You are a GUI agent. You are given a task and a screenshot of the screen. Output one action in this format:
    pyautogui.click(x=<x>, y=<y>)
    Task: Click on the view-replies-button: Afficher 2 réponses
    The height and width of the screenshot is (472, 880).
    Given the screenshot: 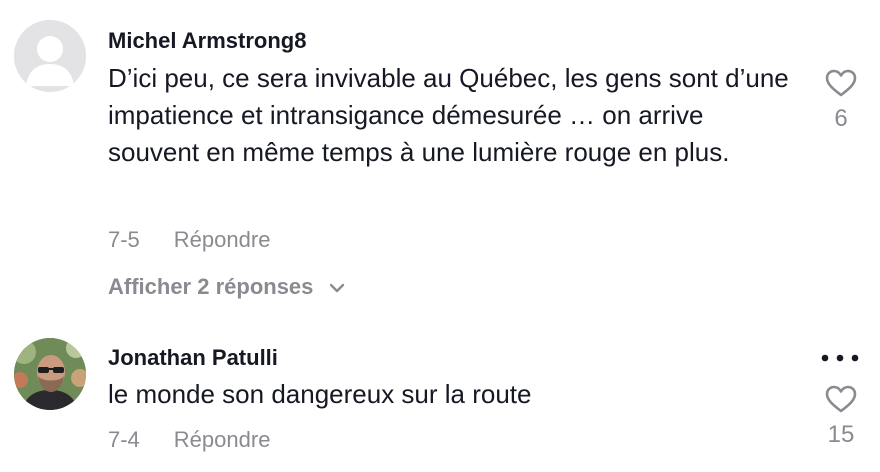 What is the action you would take?
    pyautogui.click(x=227, y=287)
    